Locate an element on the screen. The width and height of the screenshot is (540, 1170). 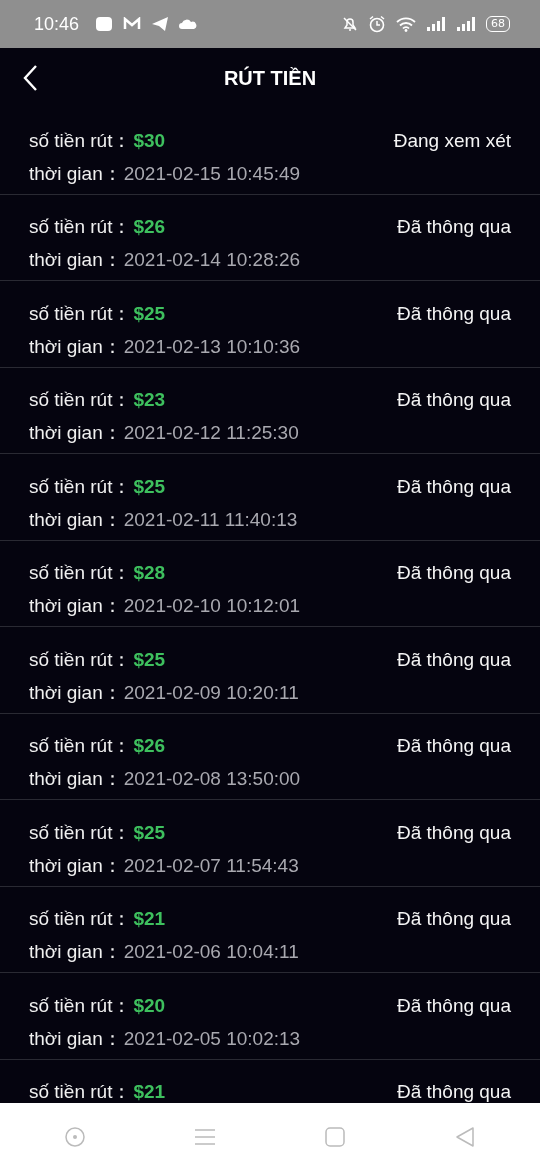
mail-icon is located at coordinates (132, 24).